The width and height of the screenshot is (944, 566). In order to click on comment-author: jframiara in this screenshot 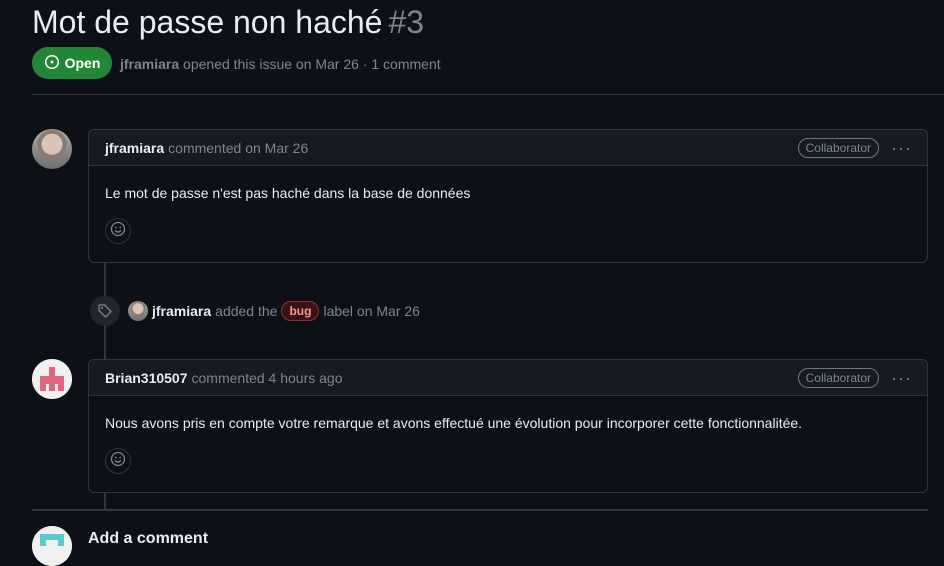, I will do `click(134, 148)`.